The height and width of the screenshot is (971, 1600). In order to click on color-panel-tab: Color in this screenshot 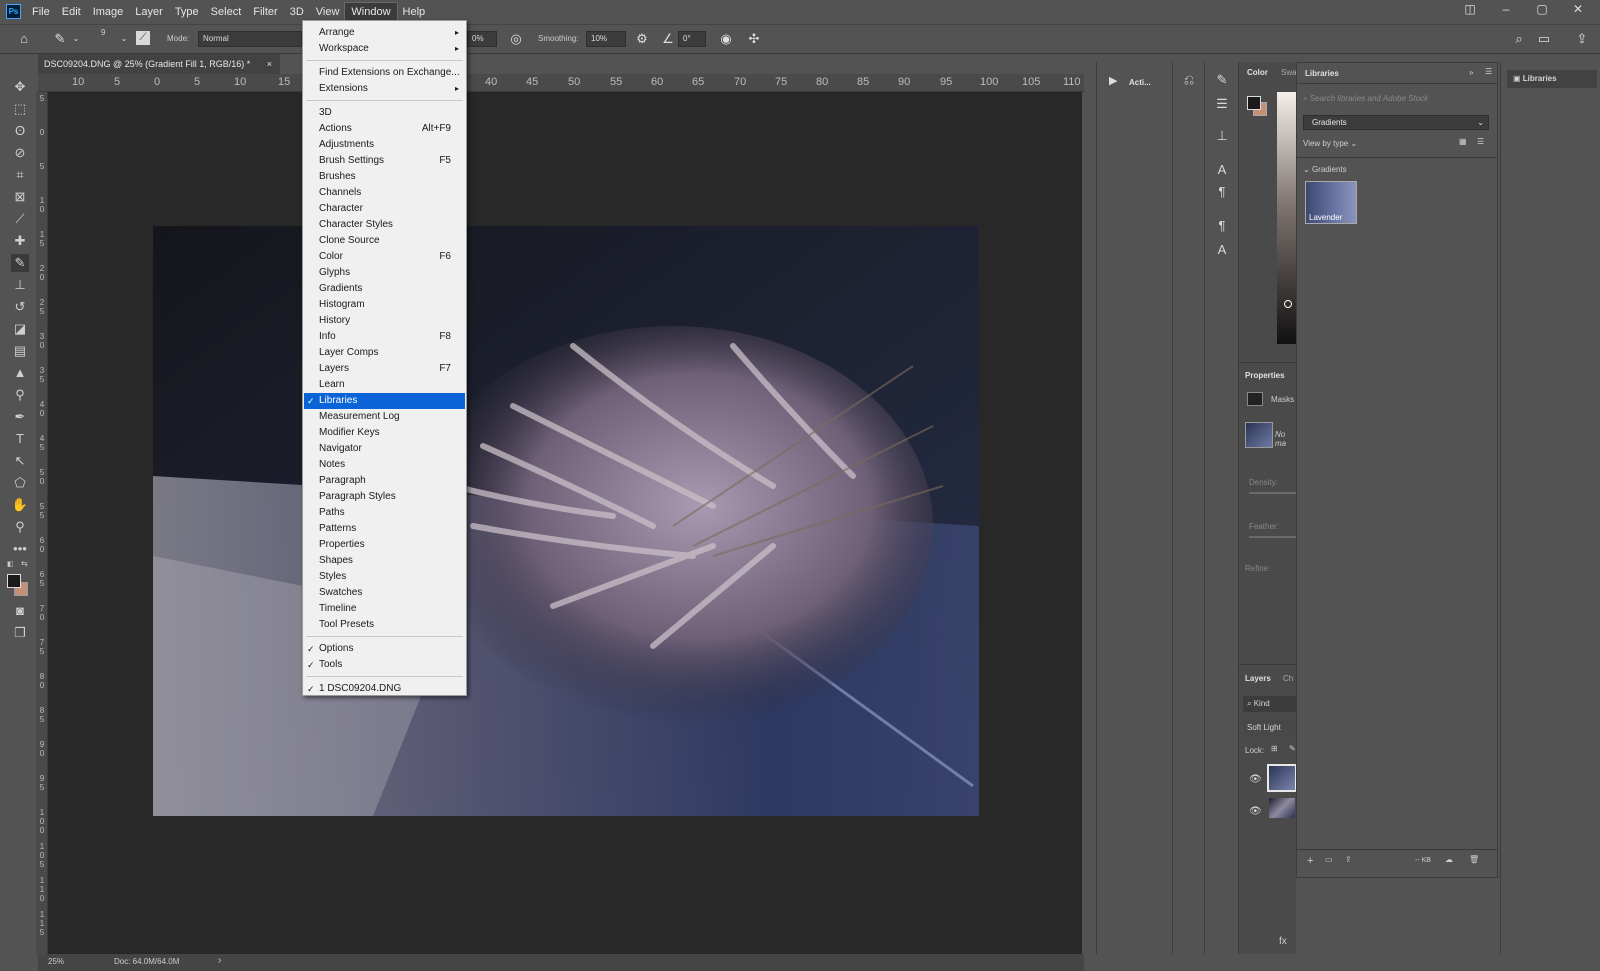, I will do `click(1257, 72)`.